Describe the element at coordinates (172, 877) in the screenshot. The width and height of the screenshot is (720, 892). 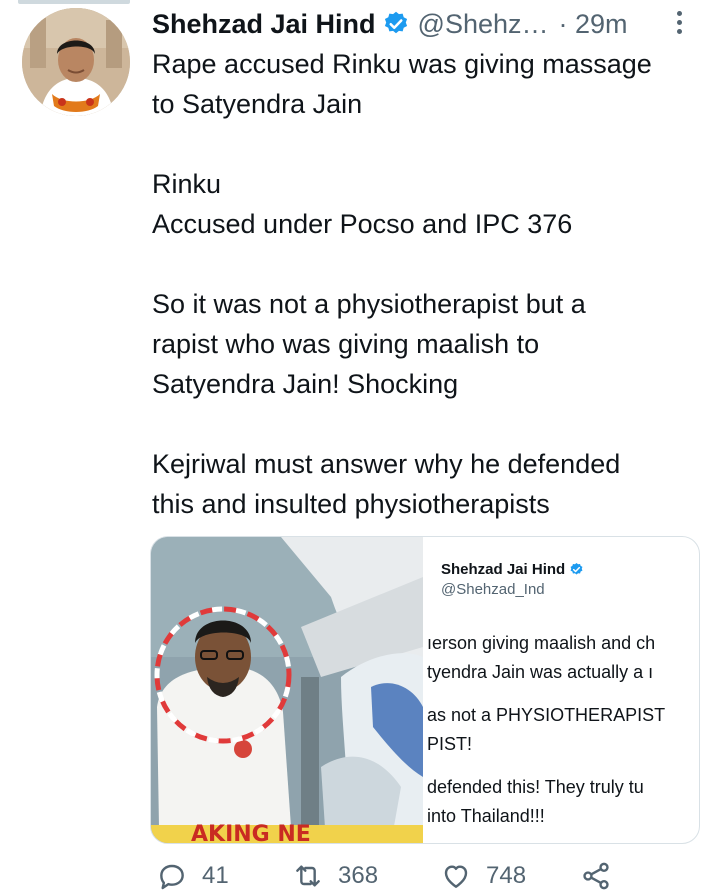
I see `reply-icon` at that location.